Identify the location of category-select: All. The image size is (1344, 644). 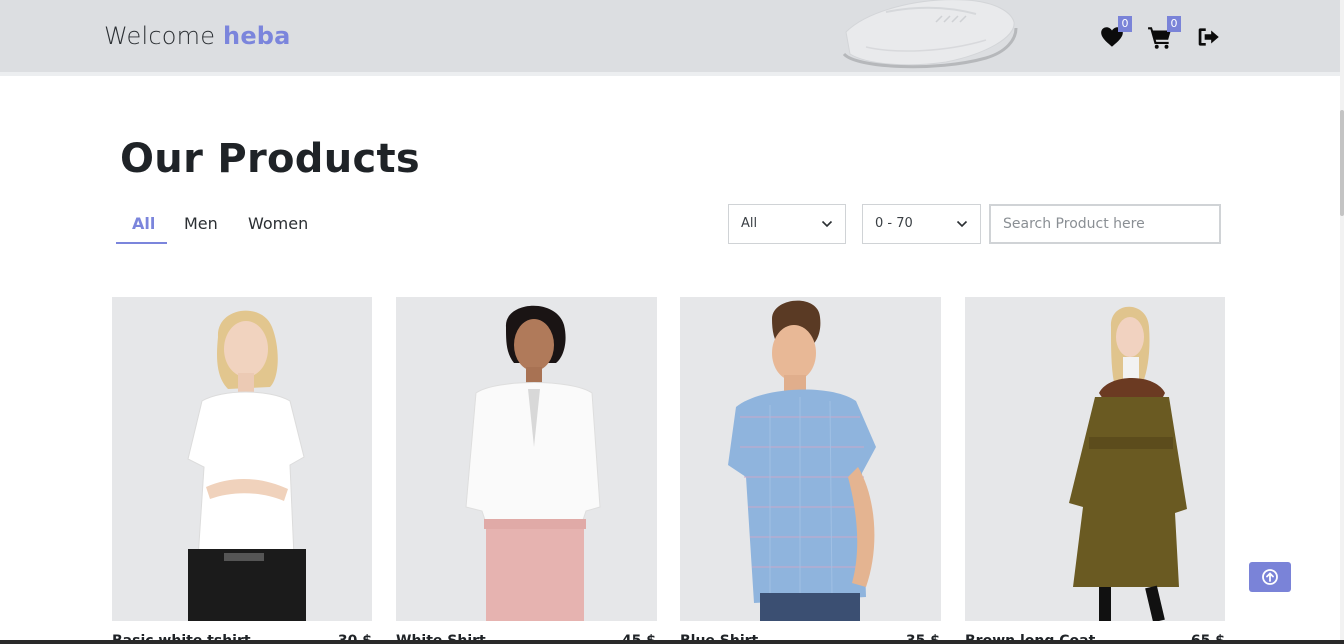
(787, 224).